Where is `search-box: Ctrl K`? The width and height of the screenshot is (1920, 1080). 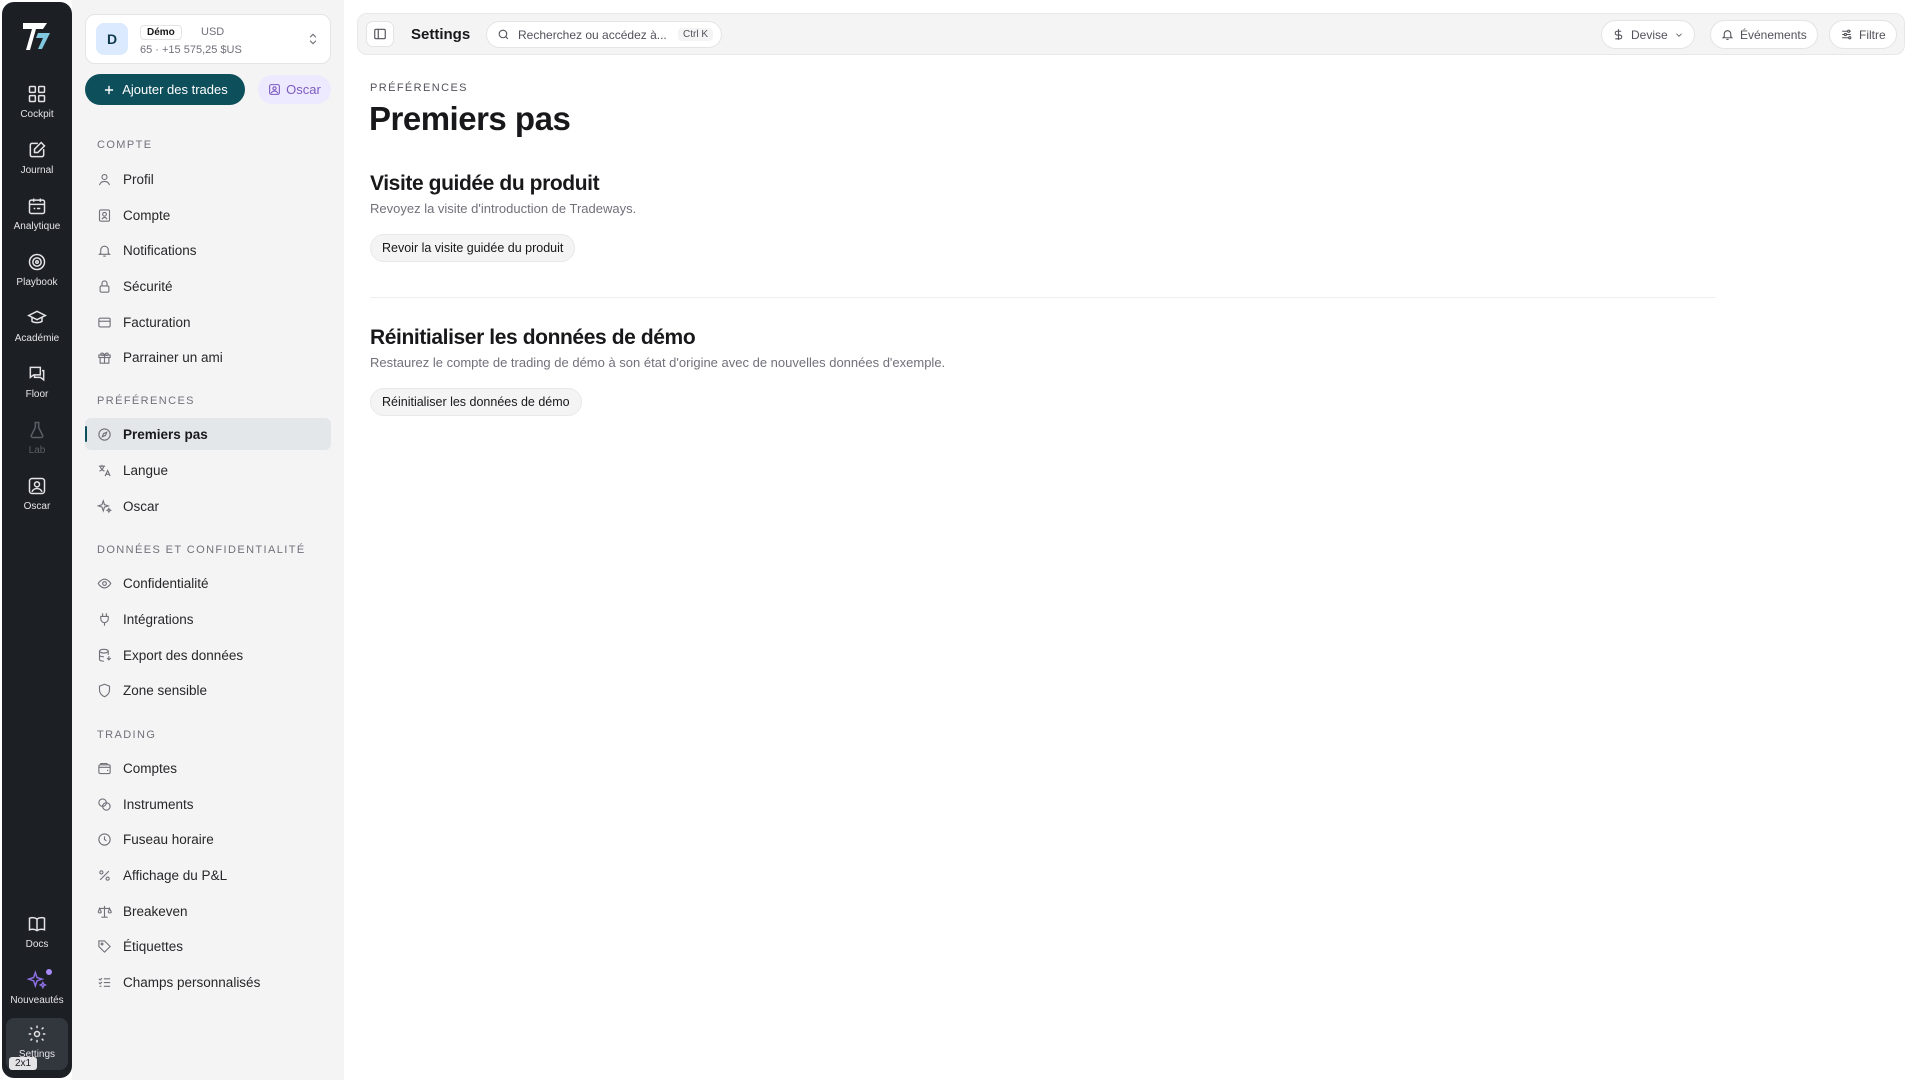
search-box: Ctrl K is located at coordinates (604, 34).